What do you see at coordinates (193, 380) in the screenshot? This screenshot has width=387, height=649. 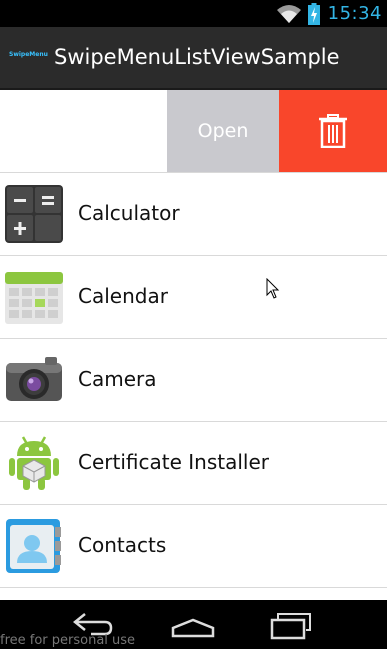 I see `list-item: Camera` at bounding box center [193, 380].